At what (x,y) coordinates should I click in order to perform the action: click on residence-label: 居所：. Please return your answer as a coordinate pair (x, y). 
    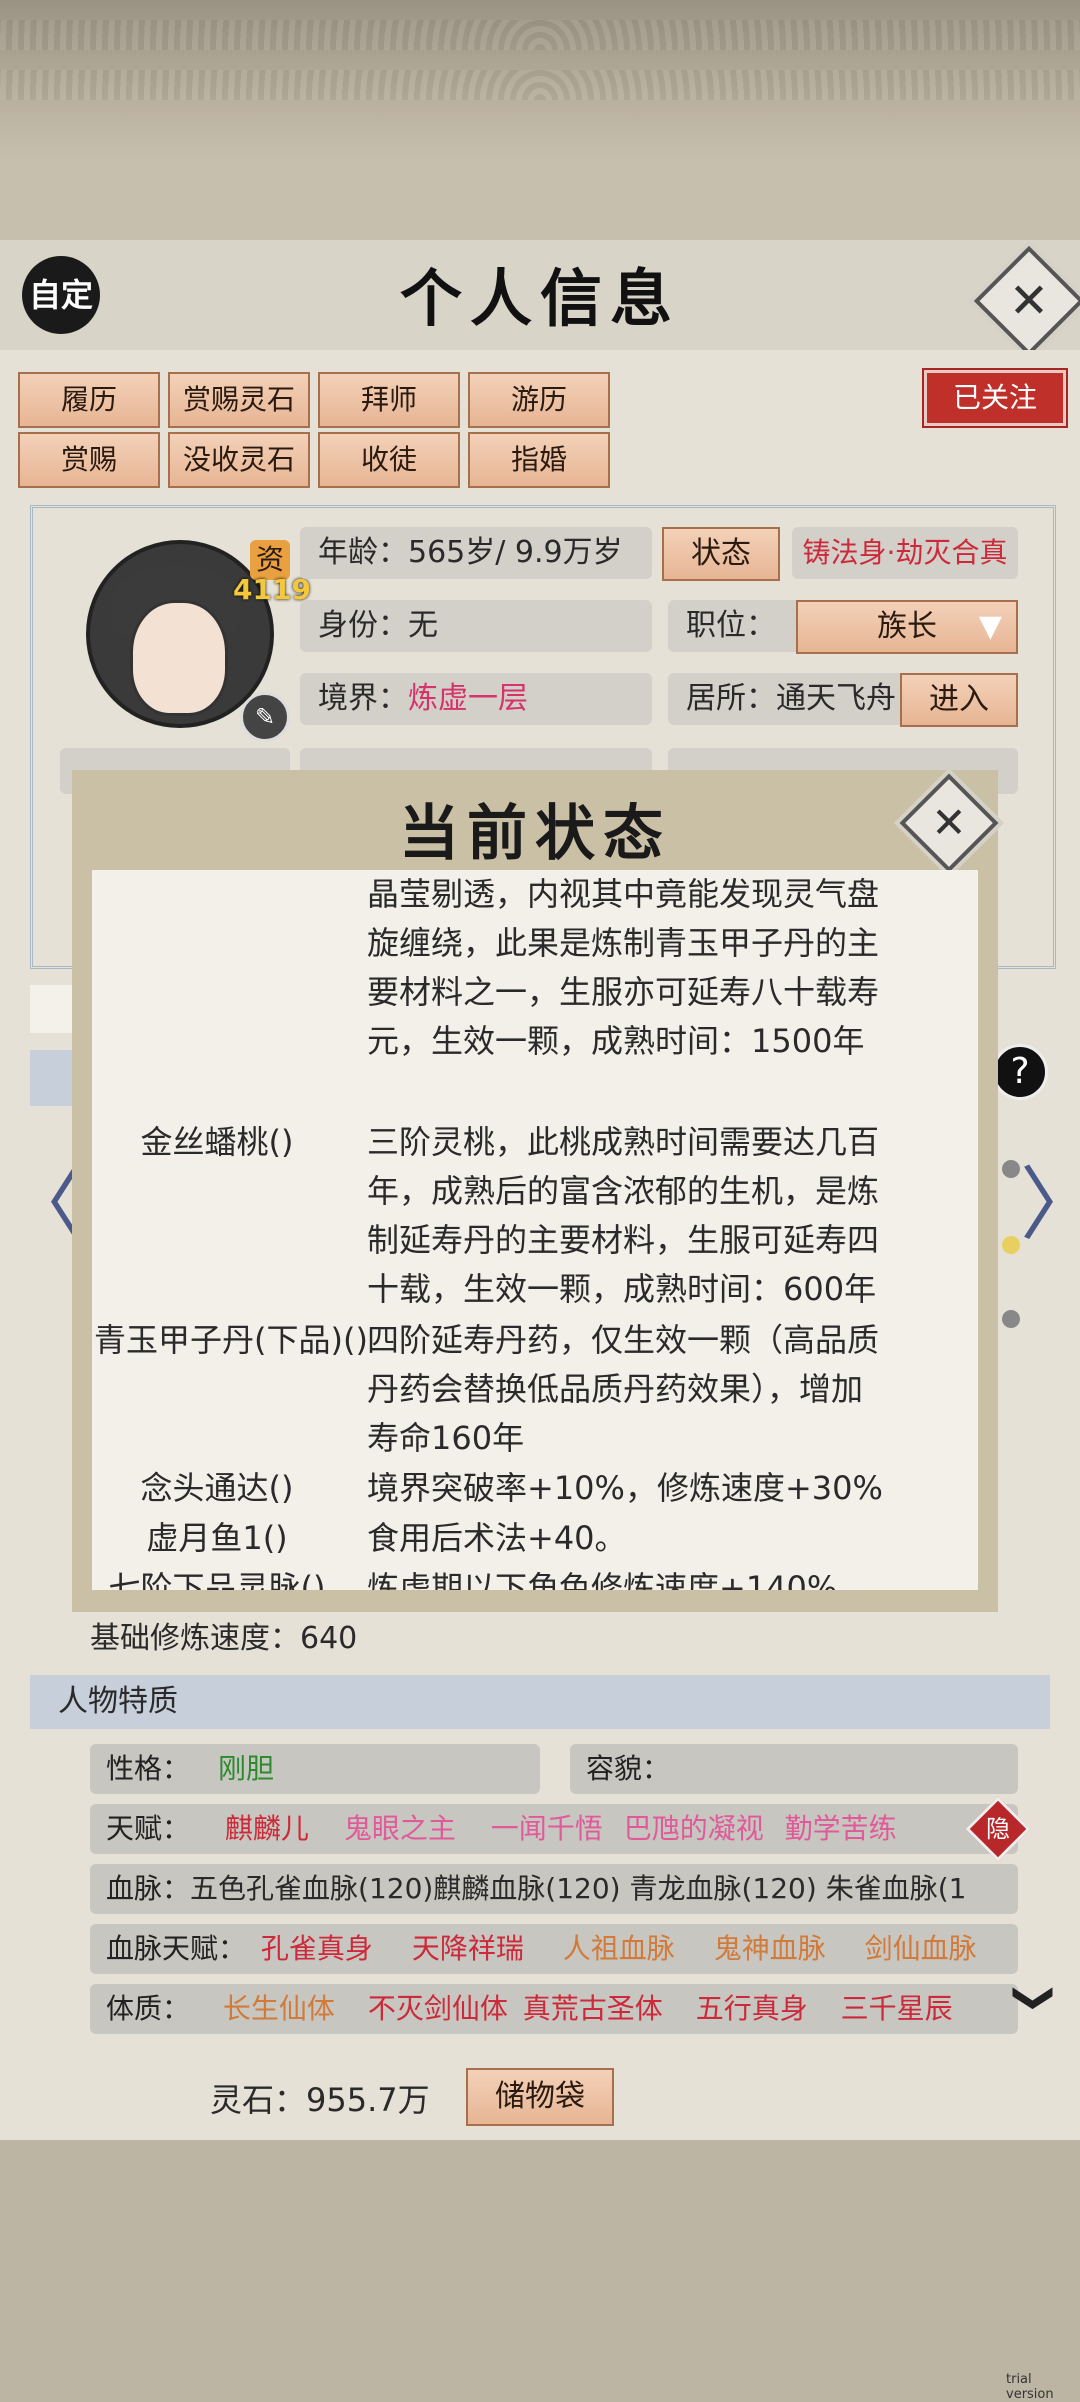
    Looking at the image, I should click on (731, 698).